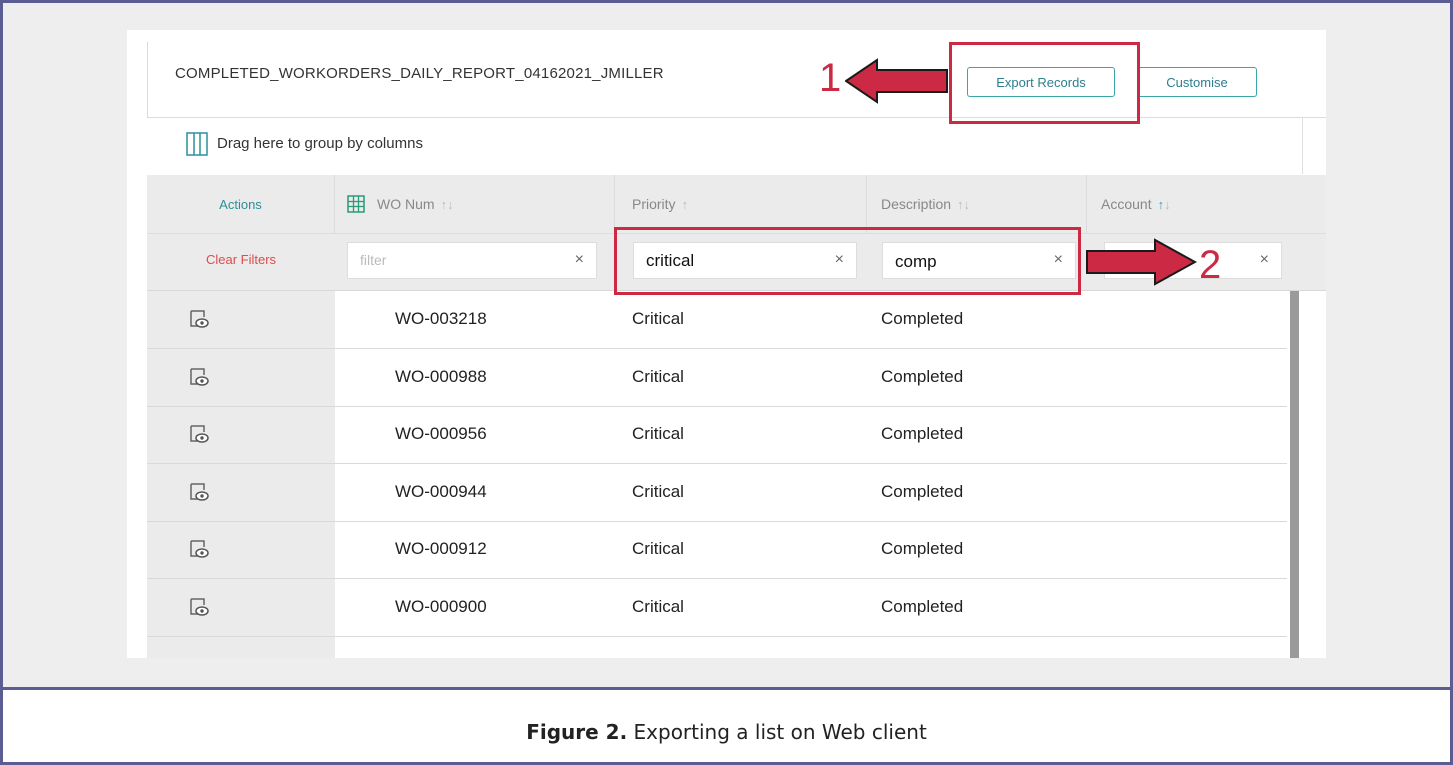  What do you see at coordinates (741, 204) in the screenshot?
I see `column-header-priority: Priority ↑` at bounding box center [741, 204].